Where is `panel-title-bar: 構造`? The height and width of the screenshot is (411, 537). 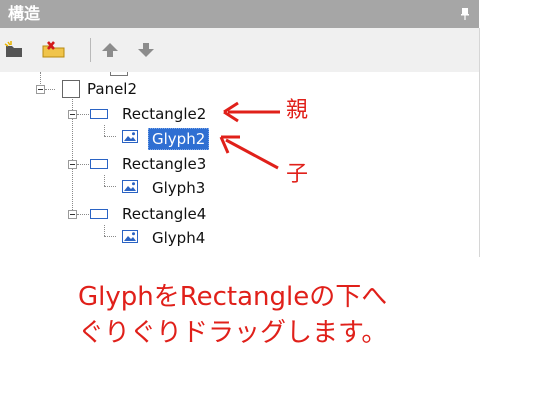
panel-title-bar: 構造 is located at coordinates (239, 14).